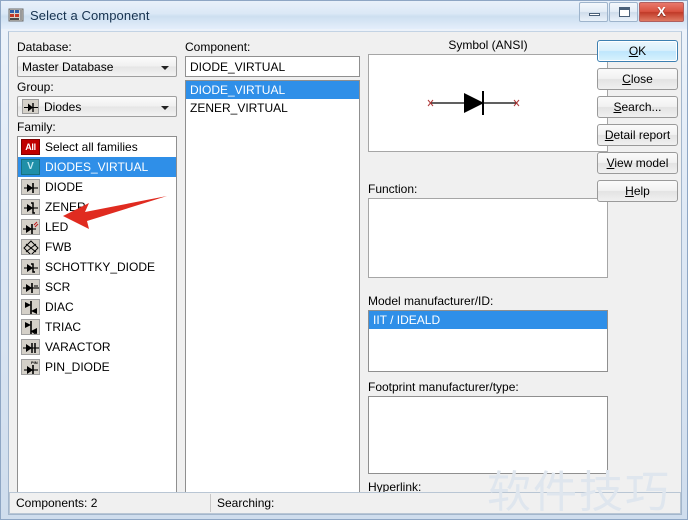  Describe the element at coordinates (58, 287) in the screenshot. I see `family-item-label: SCR` at that location.